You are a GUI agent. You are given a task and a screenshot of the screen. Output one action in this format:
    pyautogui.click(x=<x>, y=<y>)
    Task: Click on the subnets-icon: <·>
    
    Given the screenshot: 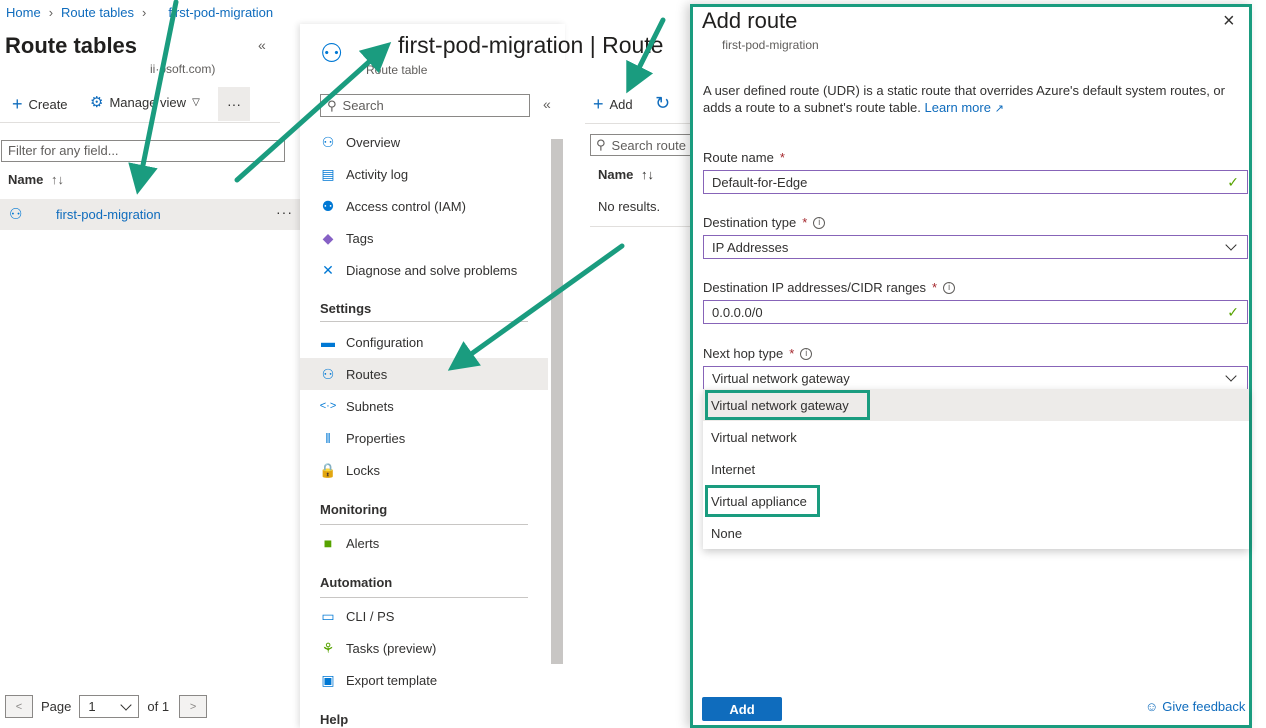 What is the action you would take?
    pyautogui.click(x=328, y=405)
    